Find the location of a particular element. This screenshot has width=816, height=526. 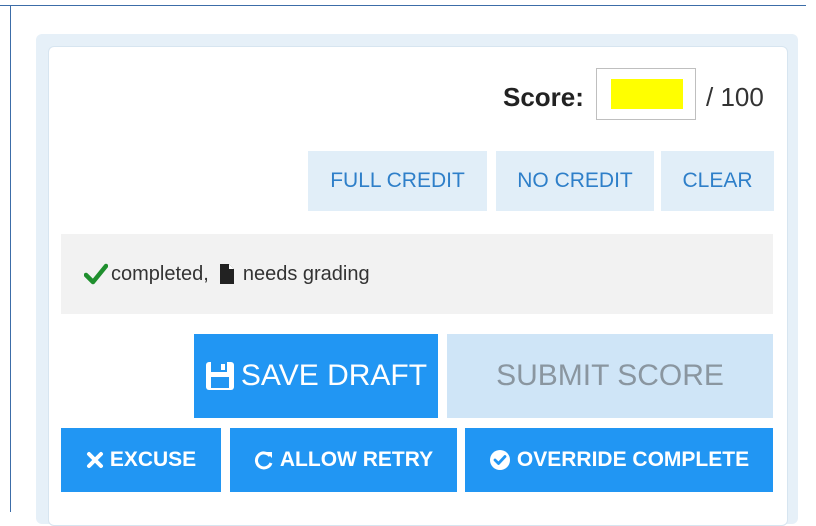

status-needs-grading-text: needs grading is located at coordinates (306, 273).